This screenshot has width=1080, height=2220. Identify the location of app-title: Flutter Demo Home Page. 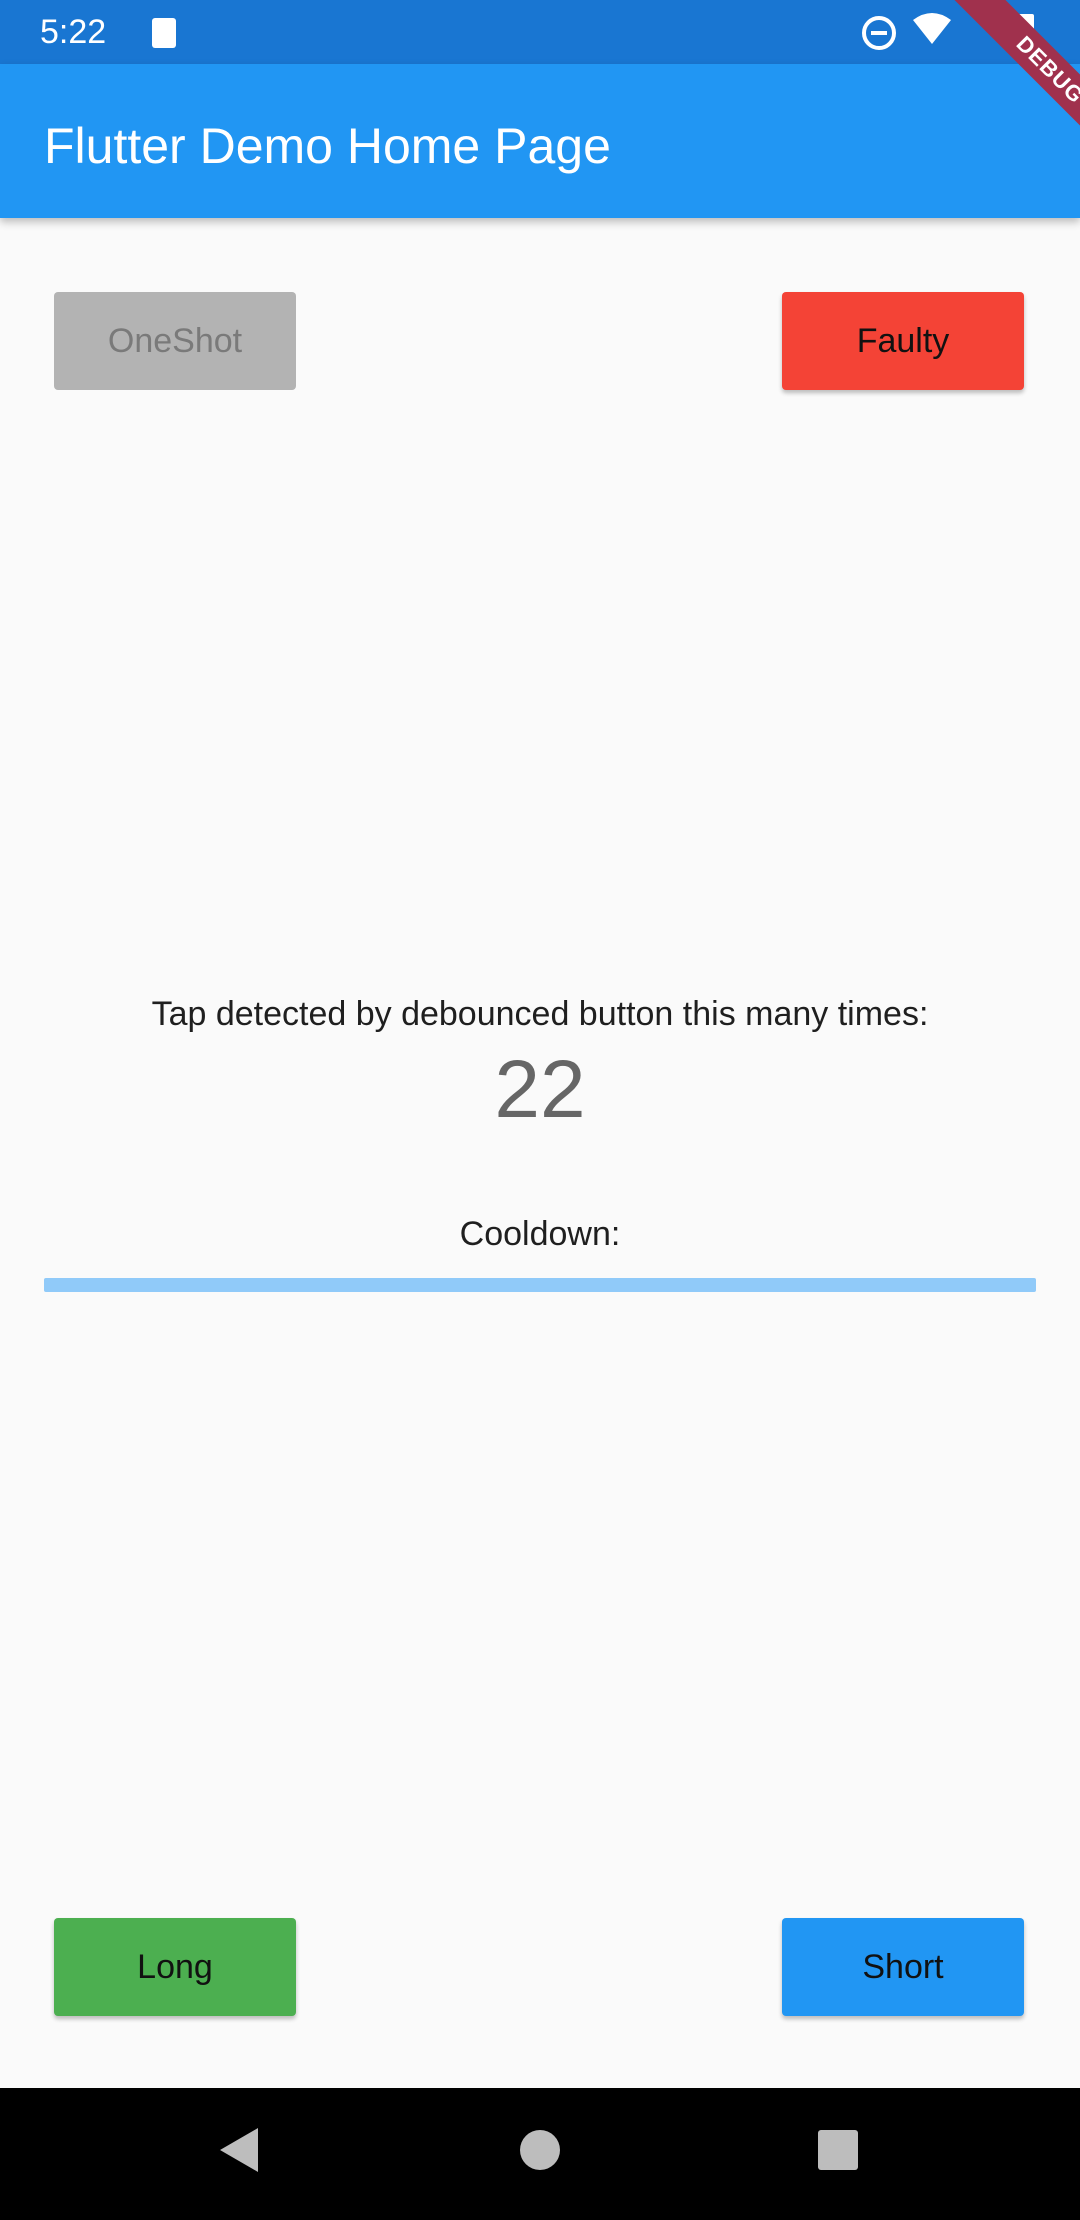
(327, 146).